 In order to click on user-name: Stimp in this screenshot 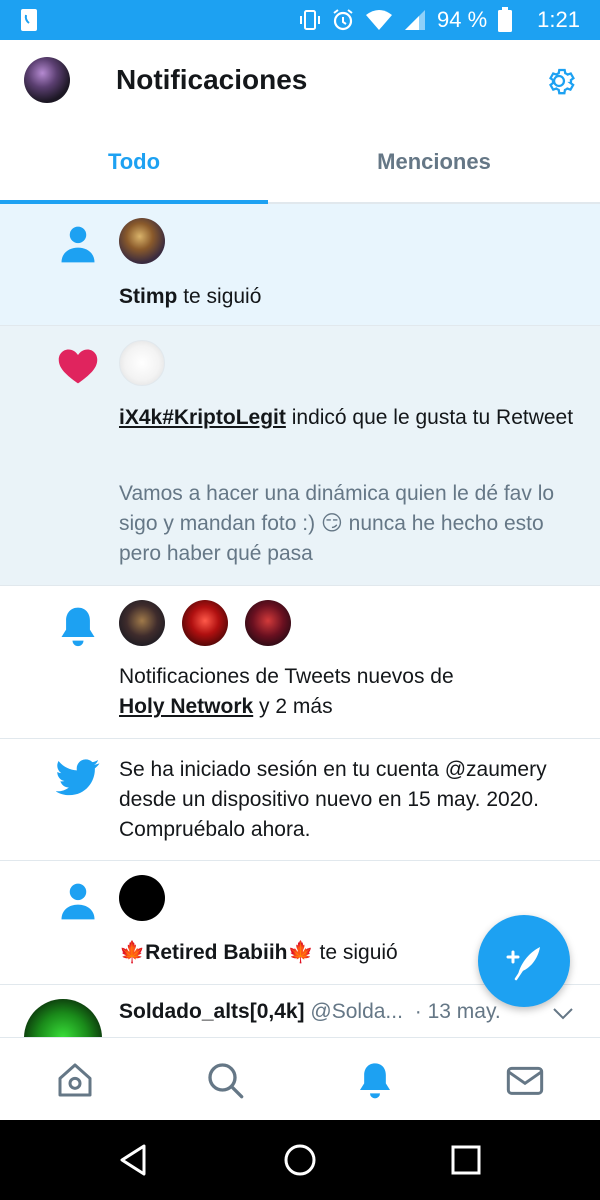, I will do `click(148, 296)`.